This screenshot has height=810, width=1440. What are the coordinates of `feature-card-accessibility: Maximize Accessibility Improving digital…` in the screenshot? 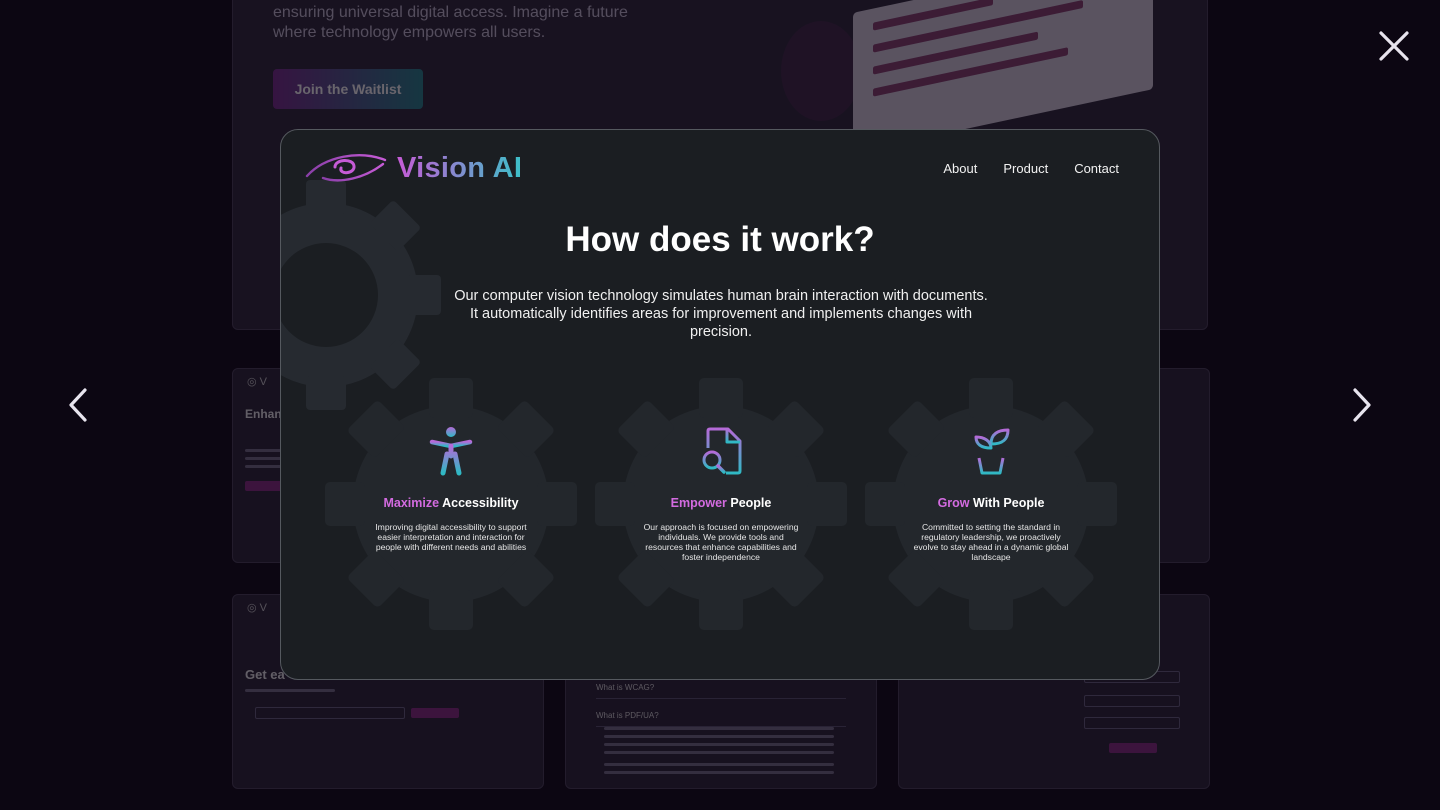 It's located at (451, 504).